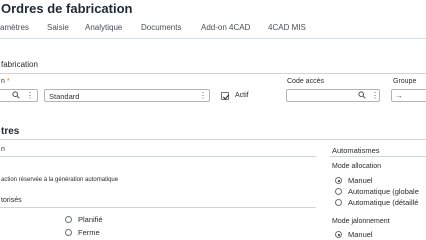  What do you see at coordinates (338, 180) in the screenshot?
I see `radio-allocation-manuel` at bounding box center [338, 180].